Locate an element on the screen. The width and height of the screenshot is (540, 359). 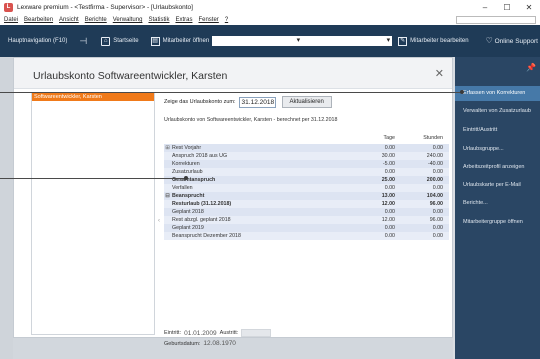
menu-ansicht: Ansicht is located at coordinates (69, 20).